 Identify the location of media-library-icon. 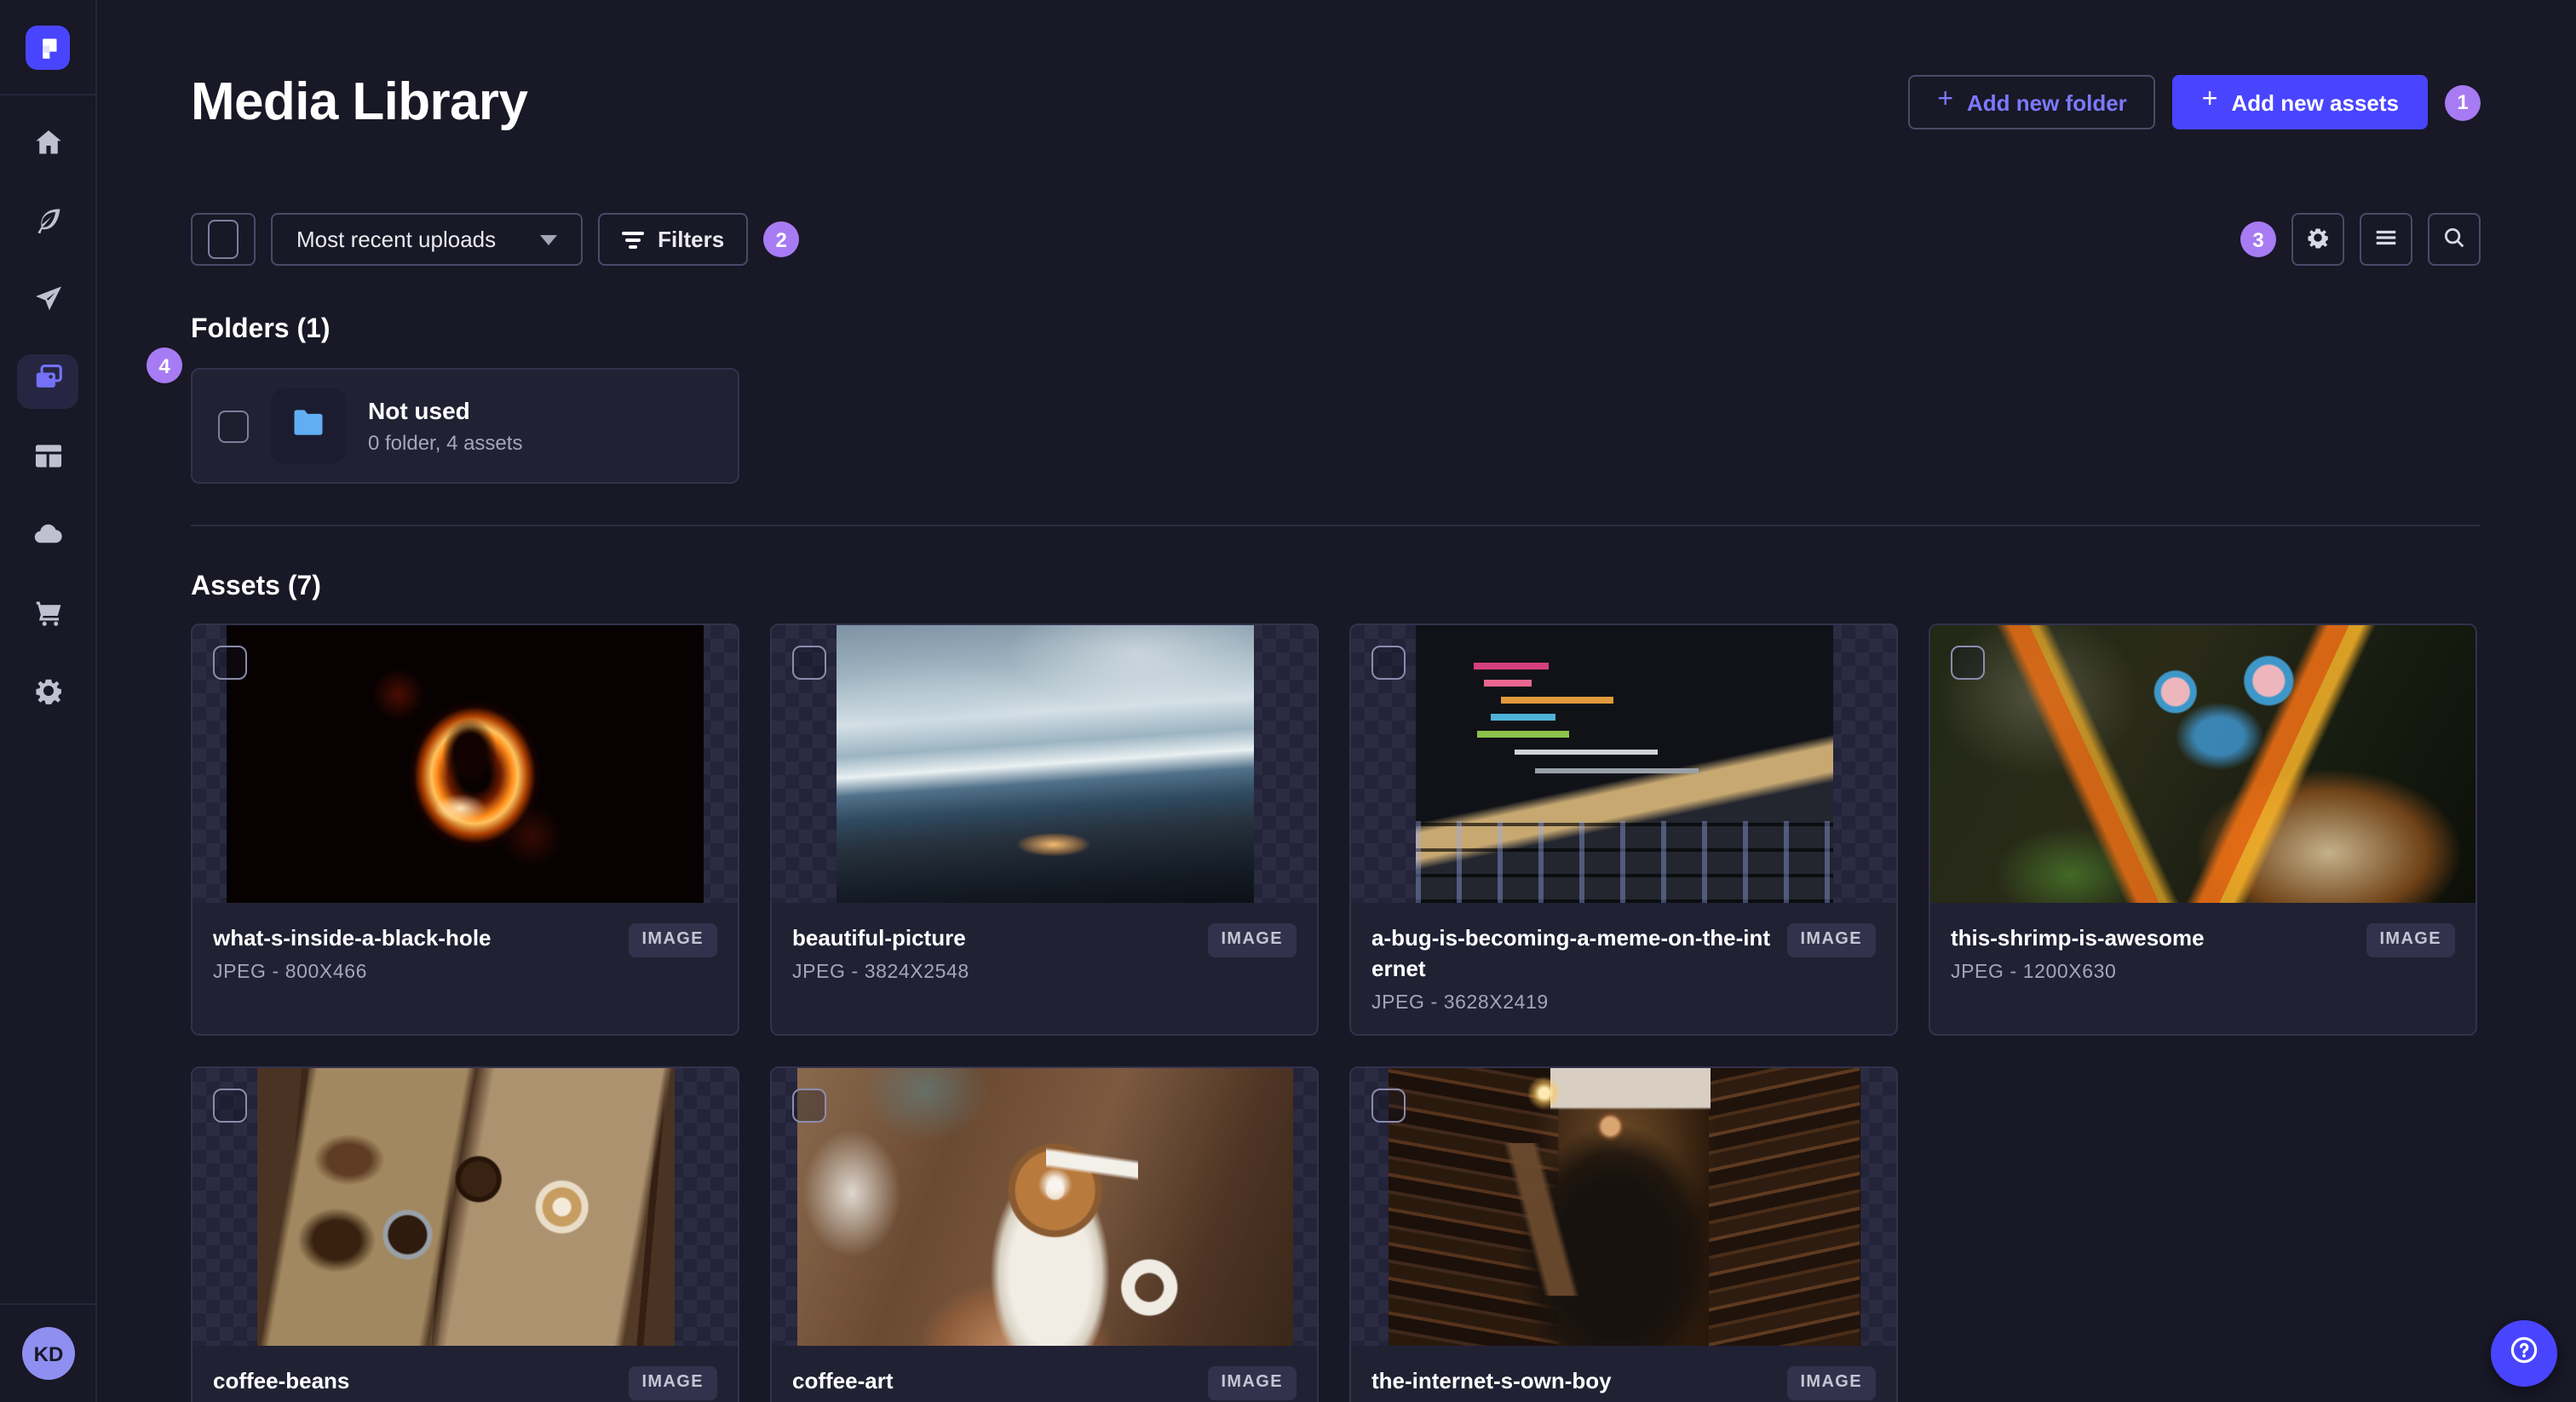
(48, 381).